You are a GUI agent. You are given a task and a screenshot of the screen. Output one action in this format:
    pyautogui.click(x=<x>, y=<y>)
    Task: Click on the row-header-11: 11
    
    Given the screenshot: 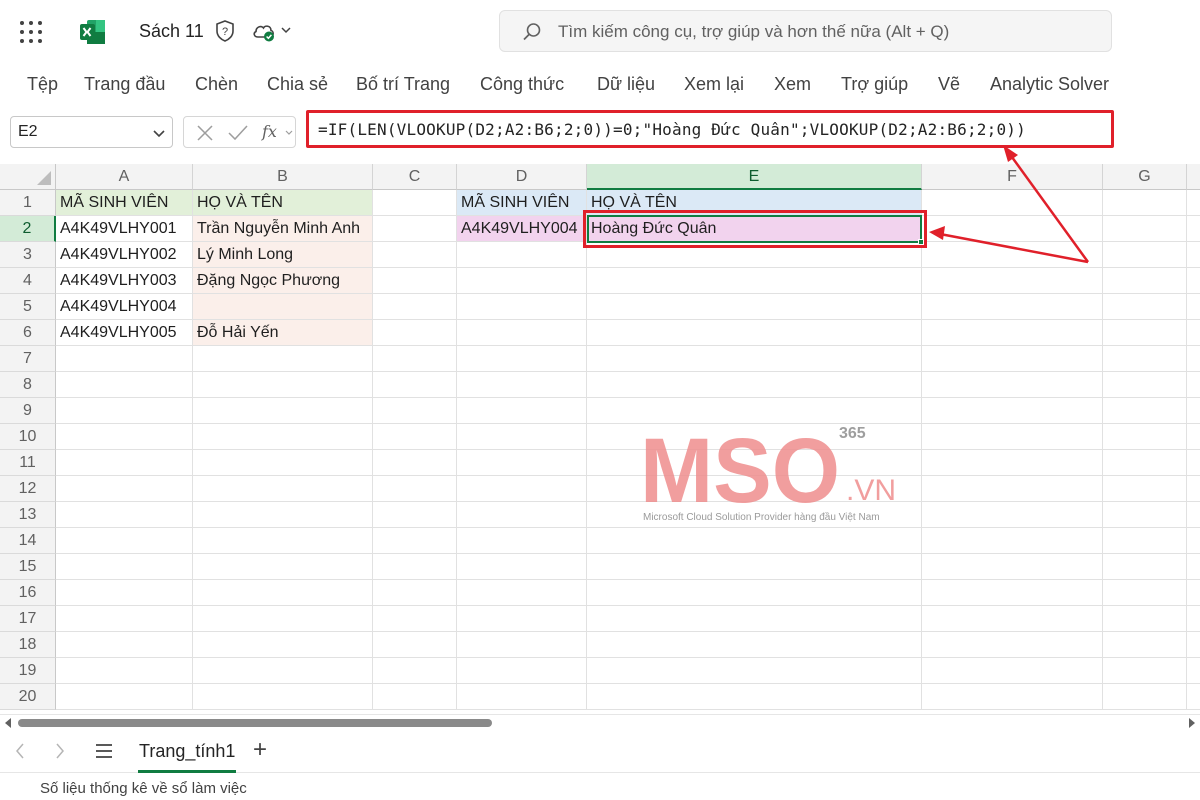 What is the action you would take?
    pyautogui.click(x=28, y=463)
    